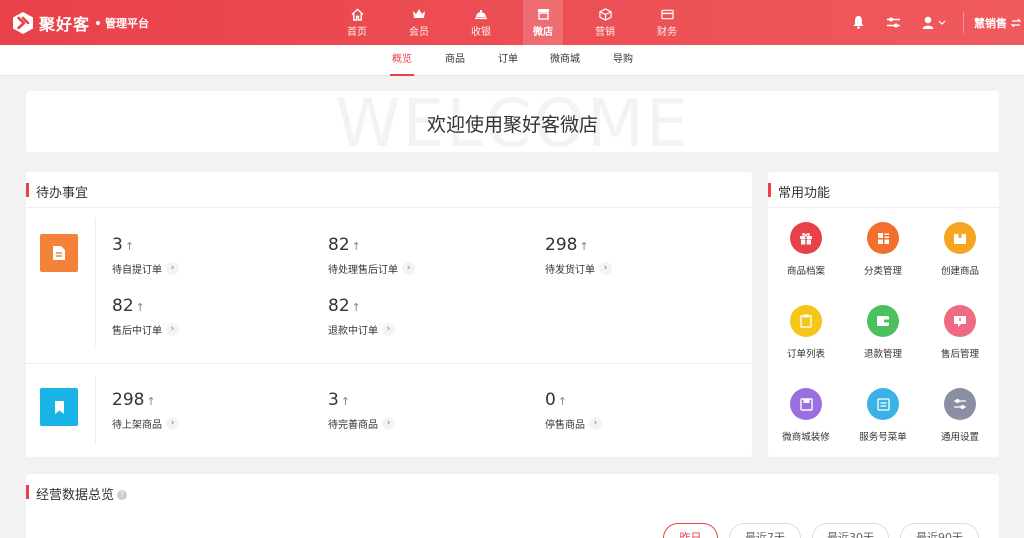 Image resolution: width=1024 pixels, height=538 pixels. I want to click on sliders-icon, so click(960, 404).